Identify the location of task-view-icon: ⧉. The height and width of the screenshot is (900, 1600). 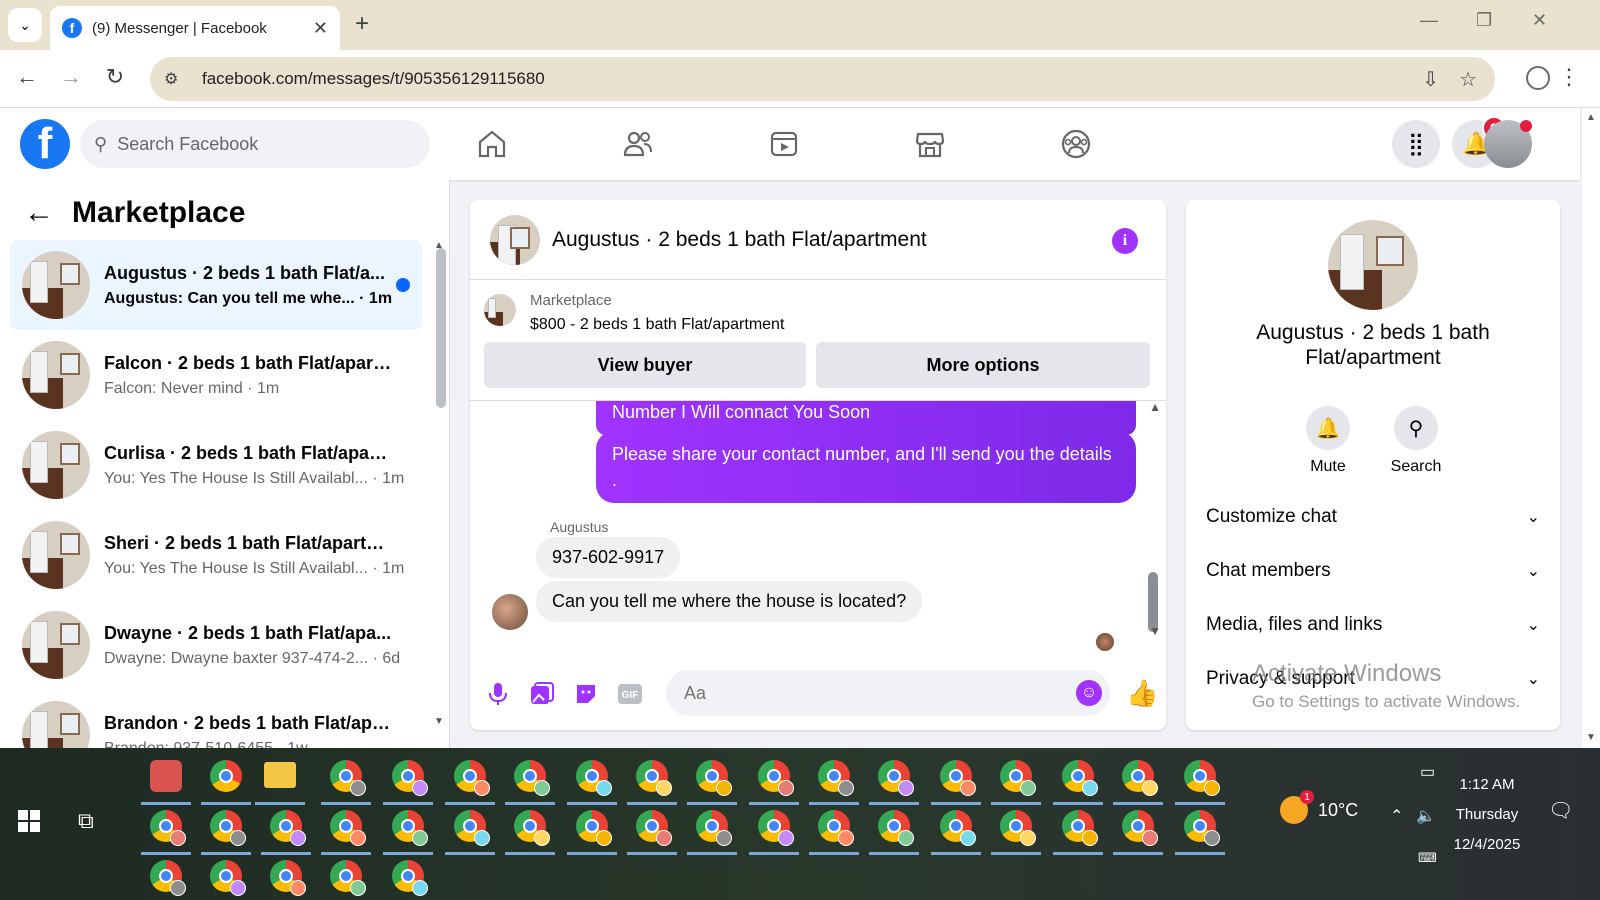
(86, 821).